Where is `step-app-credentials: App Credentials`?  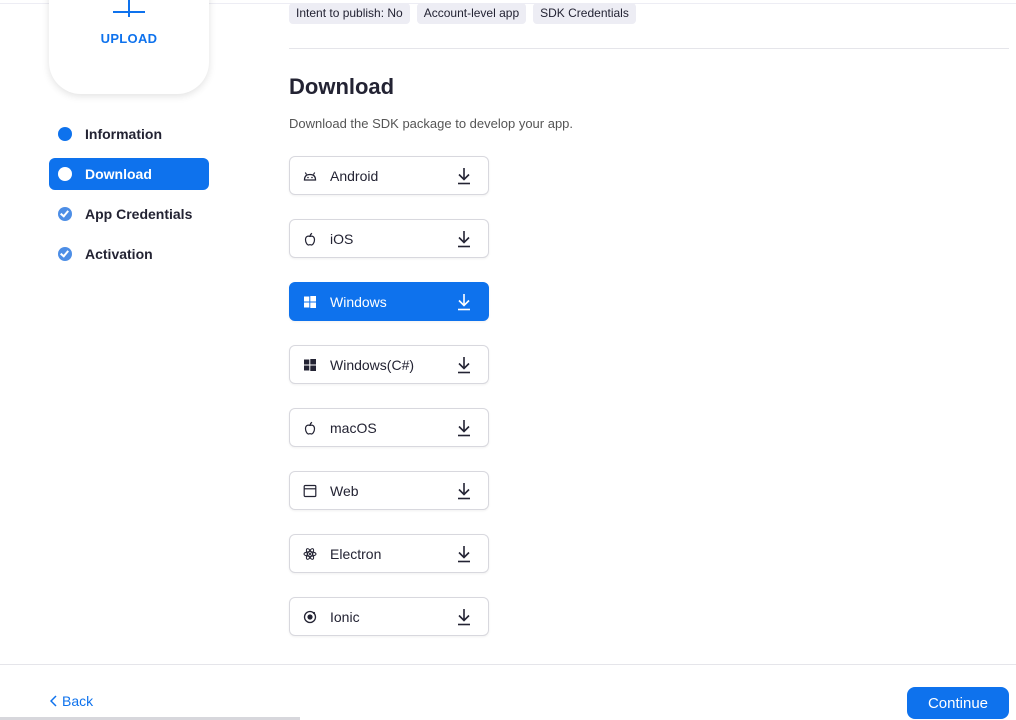 step-app-credentials: App Credentials is located at coordinates (129, 214).